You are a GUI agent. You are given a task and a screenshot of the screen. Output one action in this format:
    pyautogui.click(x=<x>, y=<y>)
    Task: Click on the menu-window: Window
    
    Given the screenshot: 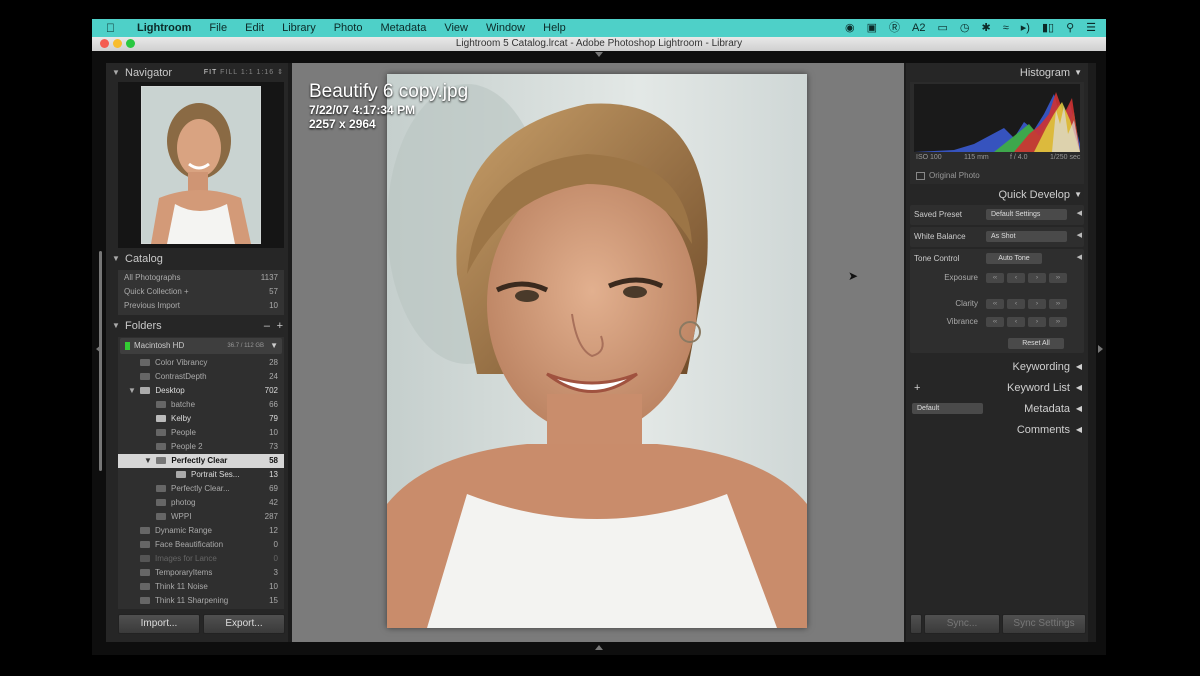 What is the action you would take?
    pyautogui.click(x=505, y=28)
    